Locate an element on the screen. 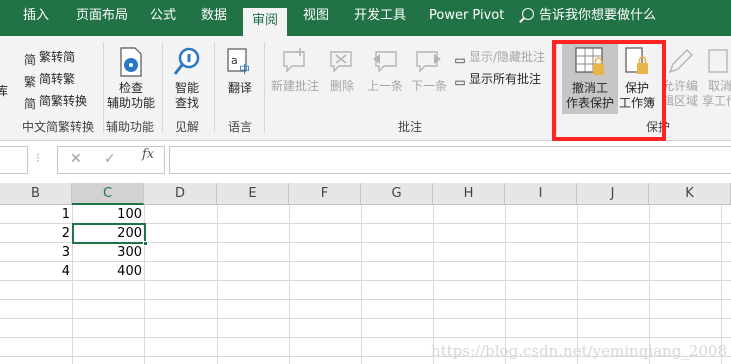 Image resolution: width=731 pixels, height=364 pixels. tell-me-search: 告诉我你想要做什么 is located at coordinates (589, 18).